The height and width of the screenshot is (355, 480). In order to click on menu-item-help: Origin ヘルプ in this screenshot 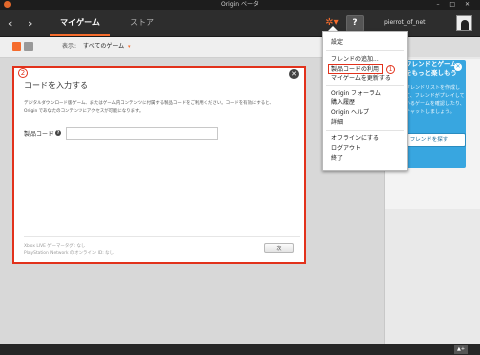, I will do `click(350, 112)`.